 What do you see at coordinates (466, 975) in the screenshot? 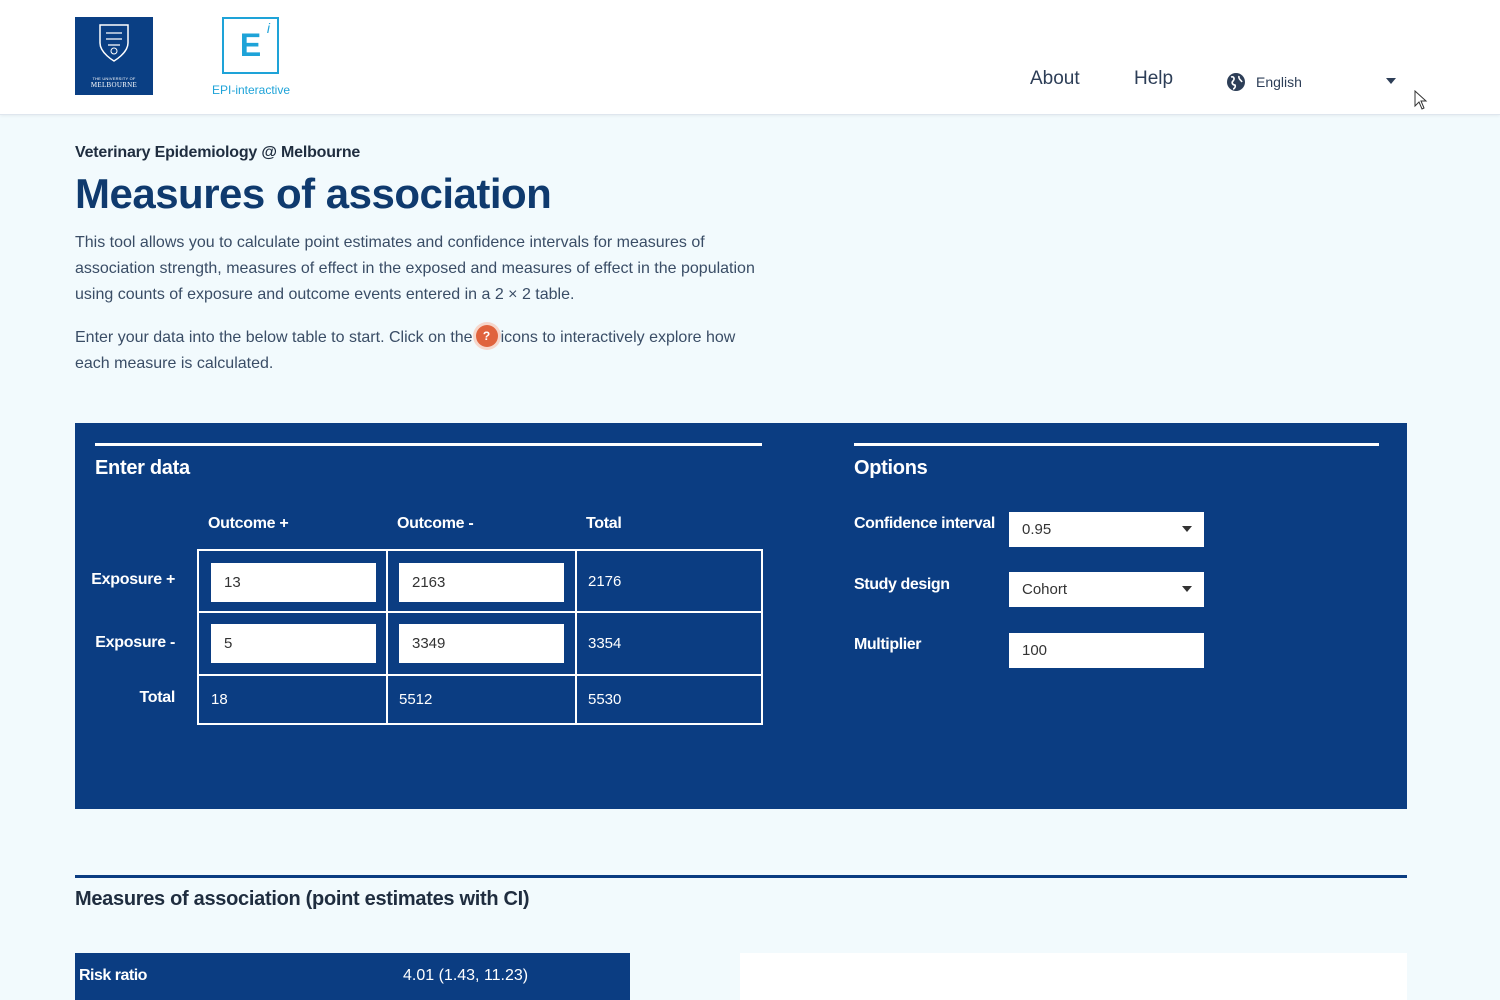
I see `risk-ratio-value: 4.01 (1.43, 11.23)` at bounding box center [466, 975].